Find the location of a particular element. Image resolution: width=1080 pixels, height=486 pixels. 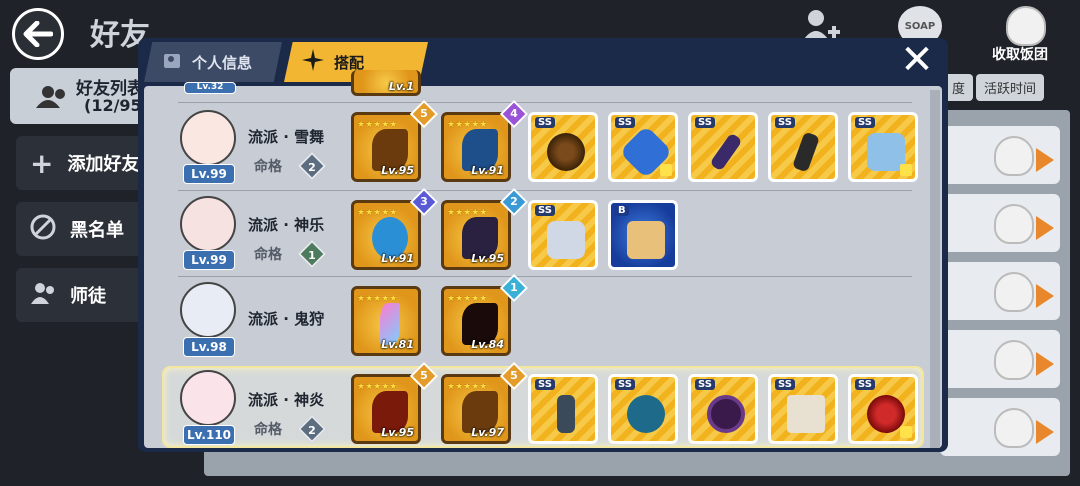

close-button: ✕ is located at coordinates (917, 60).